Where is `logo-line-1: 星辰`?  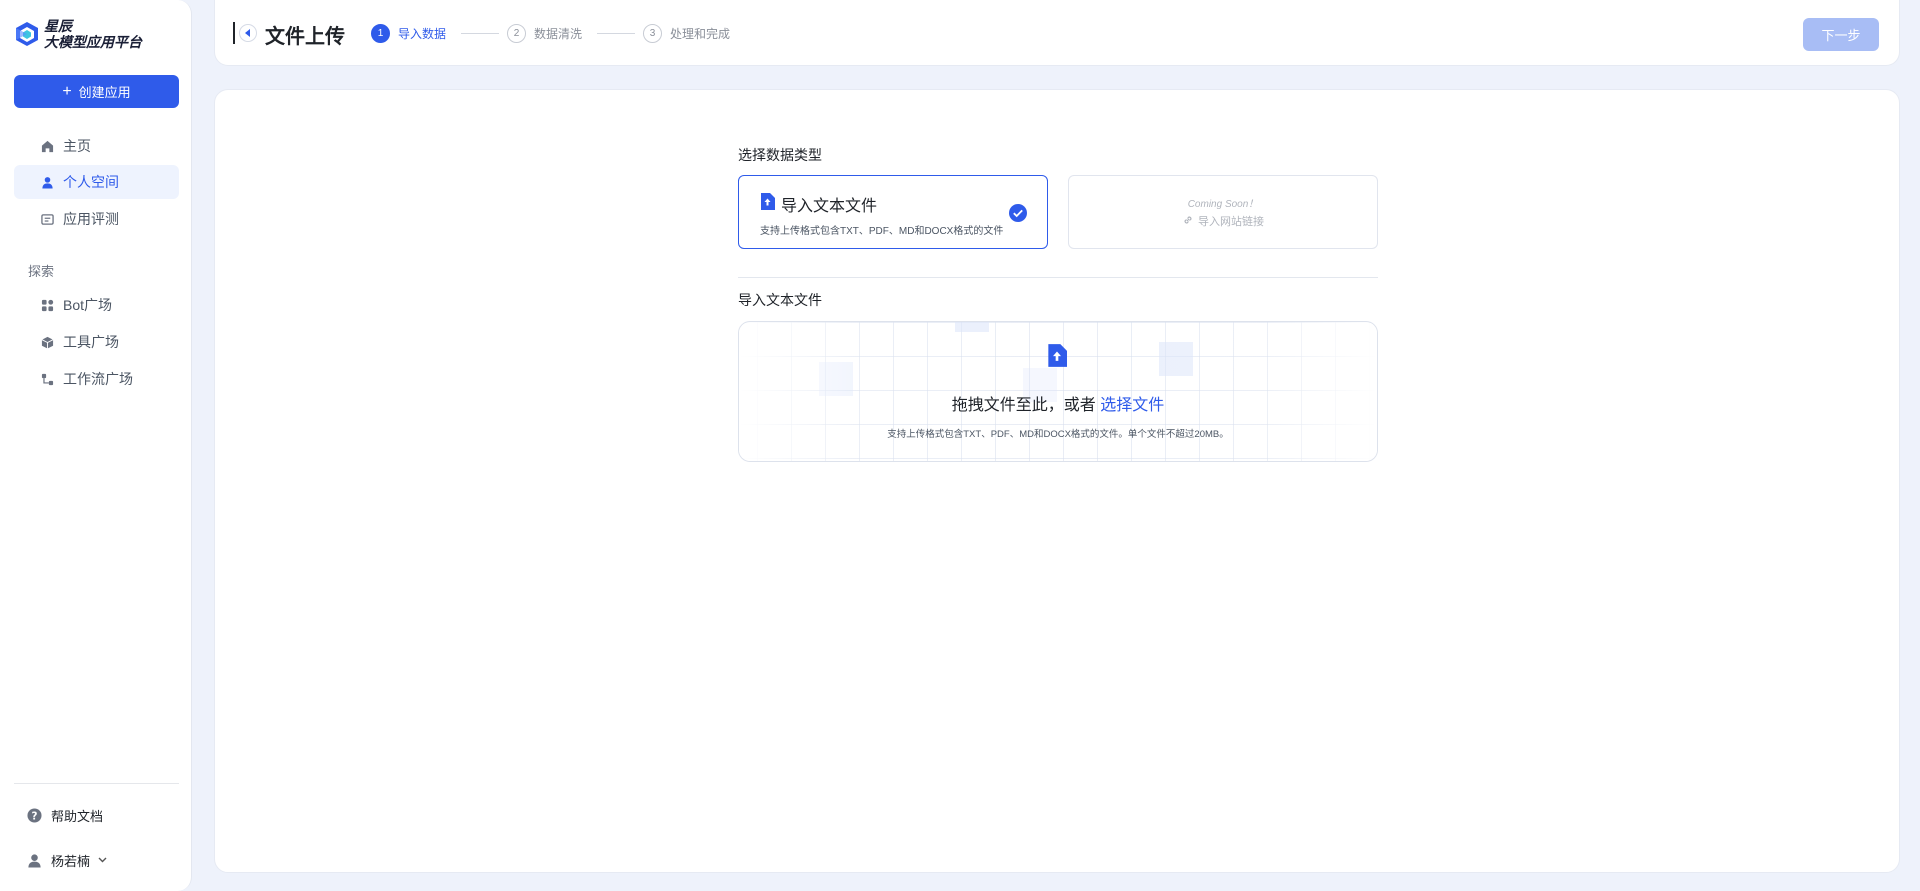
logo-line-1: 星辰 is located at coordinates (58, 26).